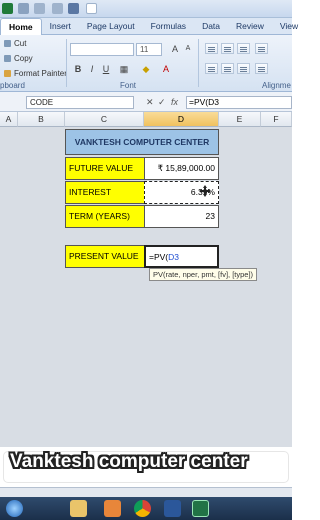  Describe the element at coordinates (188, 49) in the screenshot. I see `shrink-font-icon: A` at that location.